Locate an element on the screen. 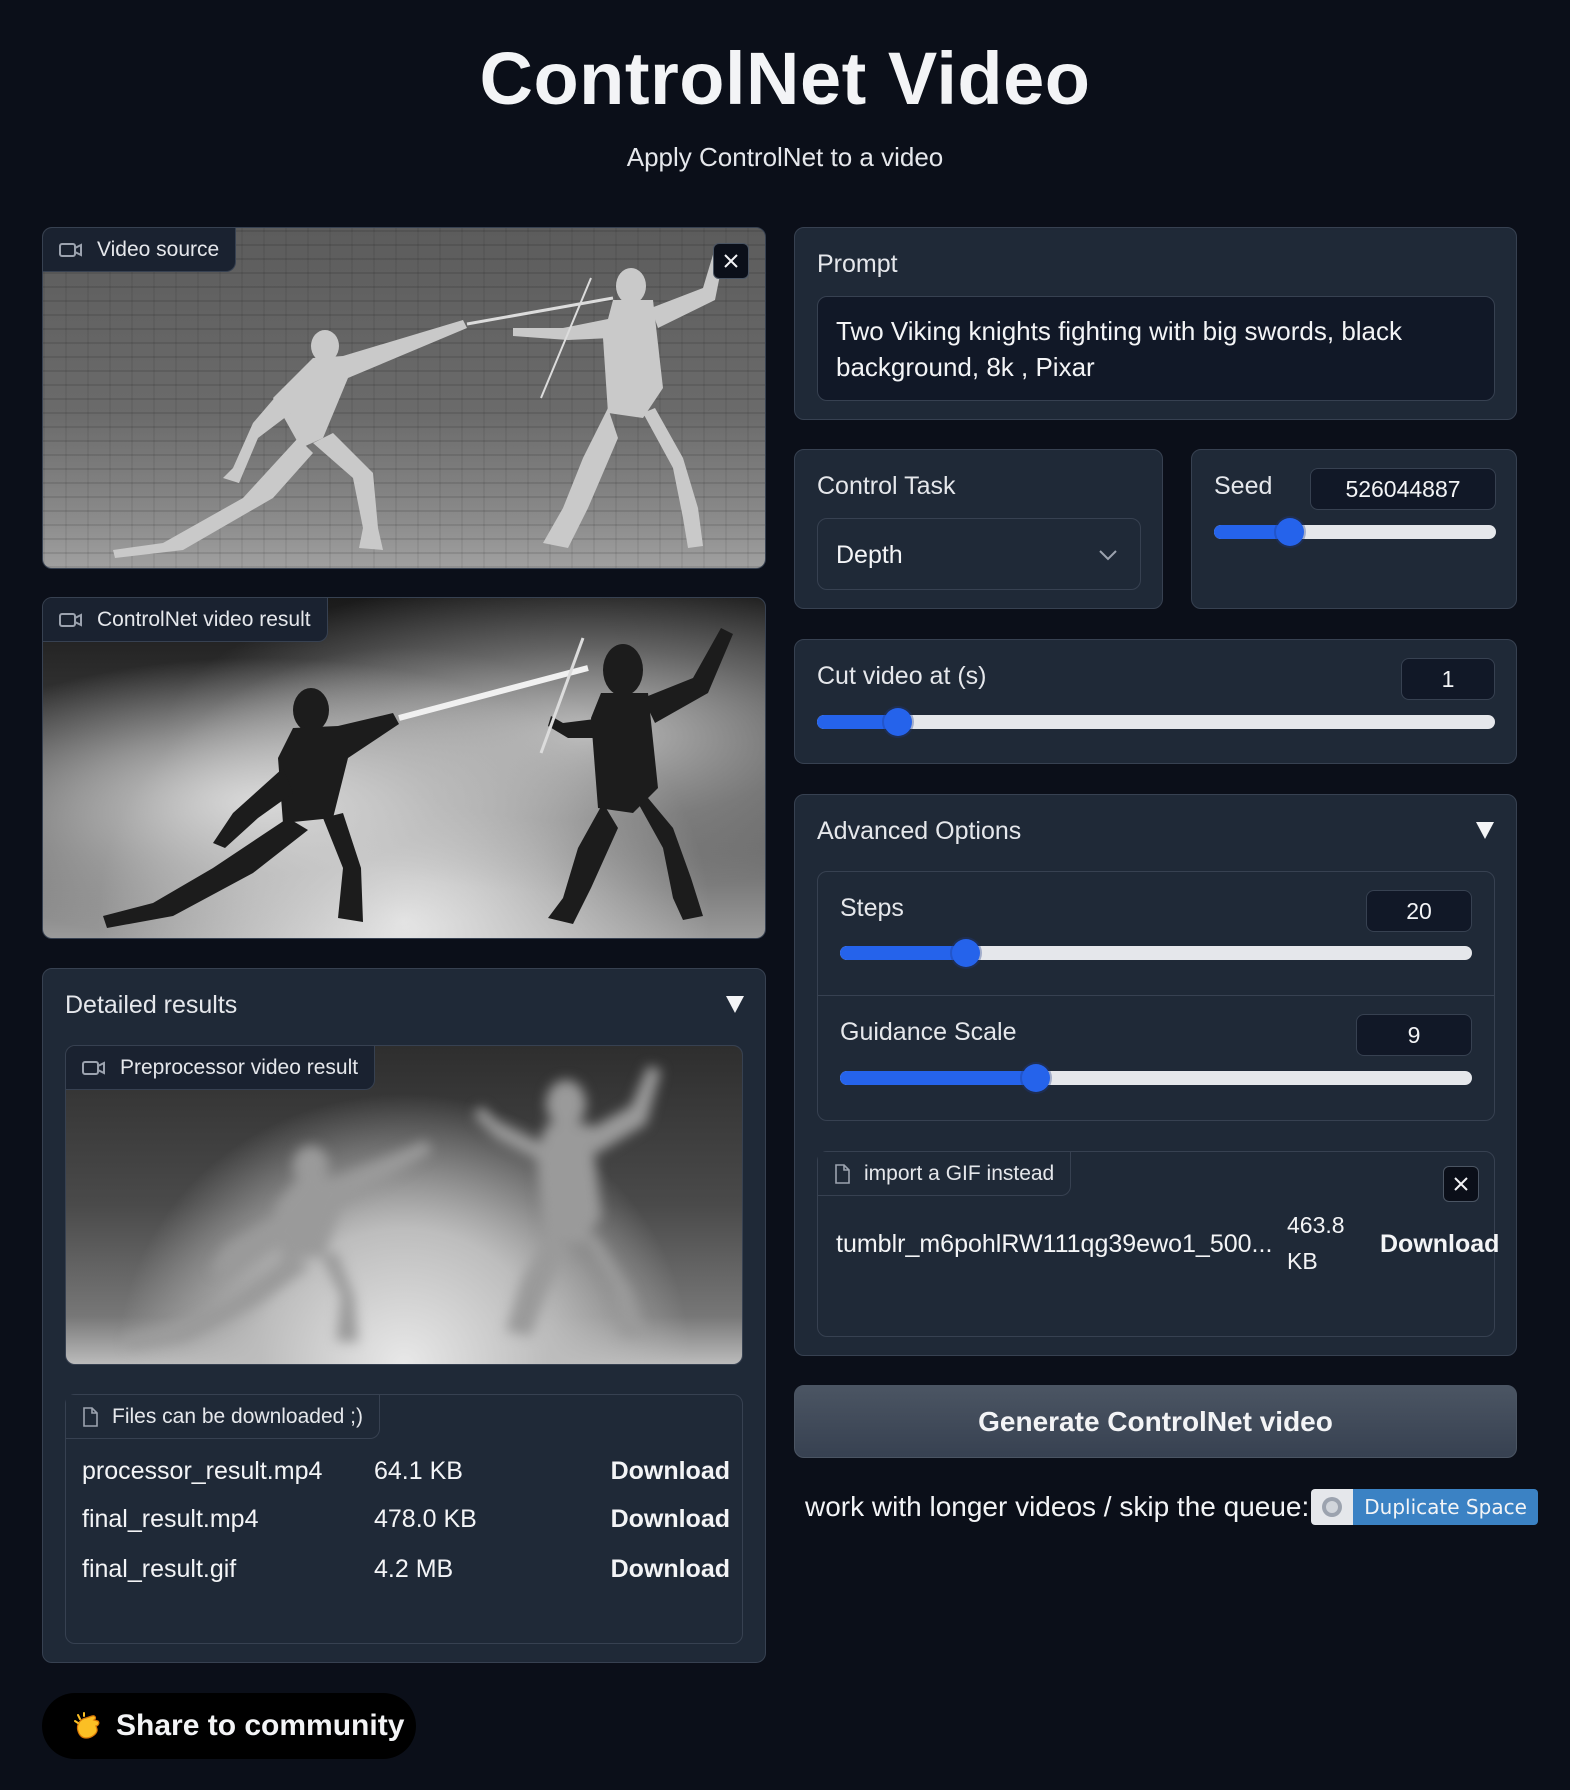  gif-import-label: import a GIF instead is located at coordinates (945, 1174).